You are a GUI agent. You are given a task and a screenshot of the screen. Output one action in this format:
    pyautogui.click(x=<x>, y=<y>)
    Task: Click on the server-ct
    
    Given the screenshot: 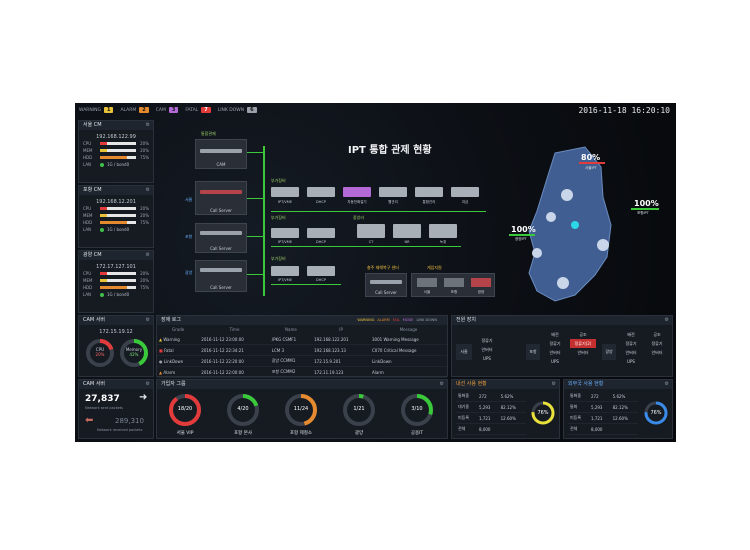 What is the action you would take?
    pyautogui.click(x=371, y=231)
    